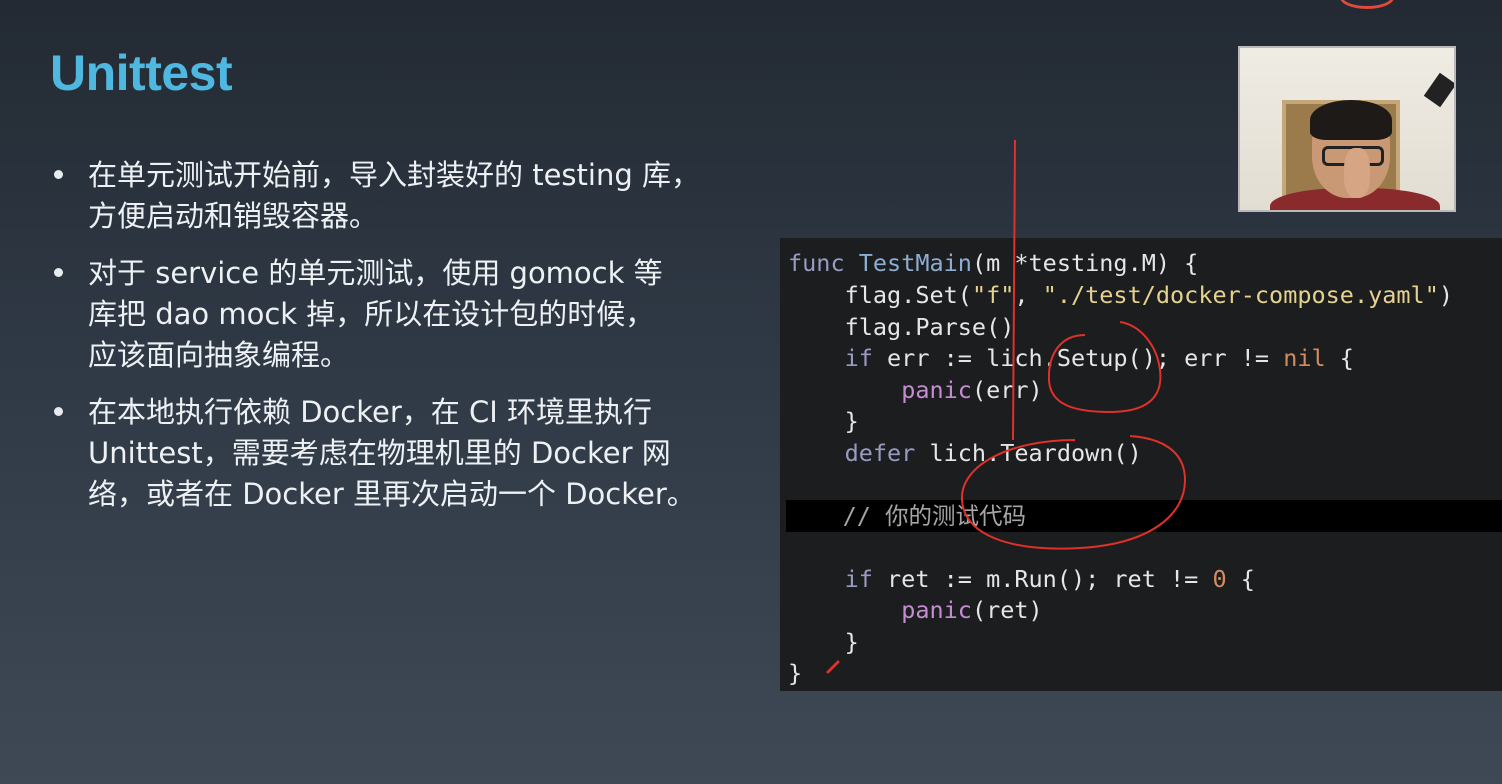  I want to click on bullet-line: 在单元测试开始前，导入封装好的 testing 库，, so click(394, 175).